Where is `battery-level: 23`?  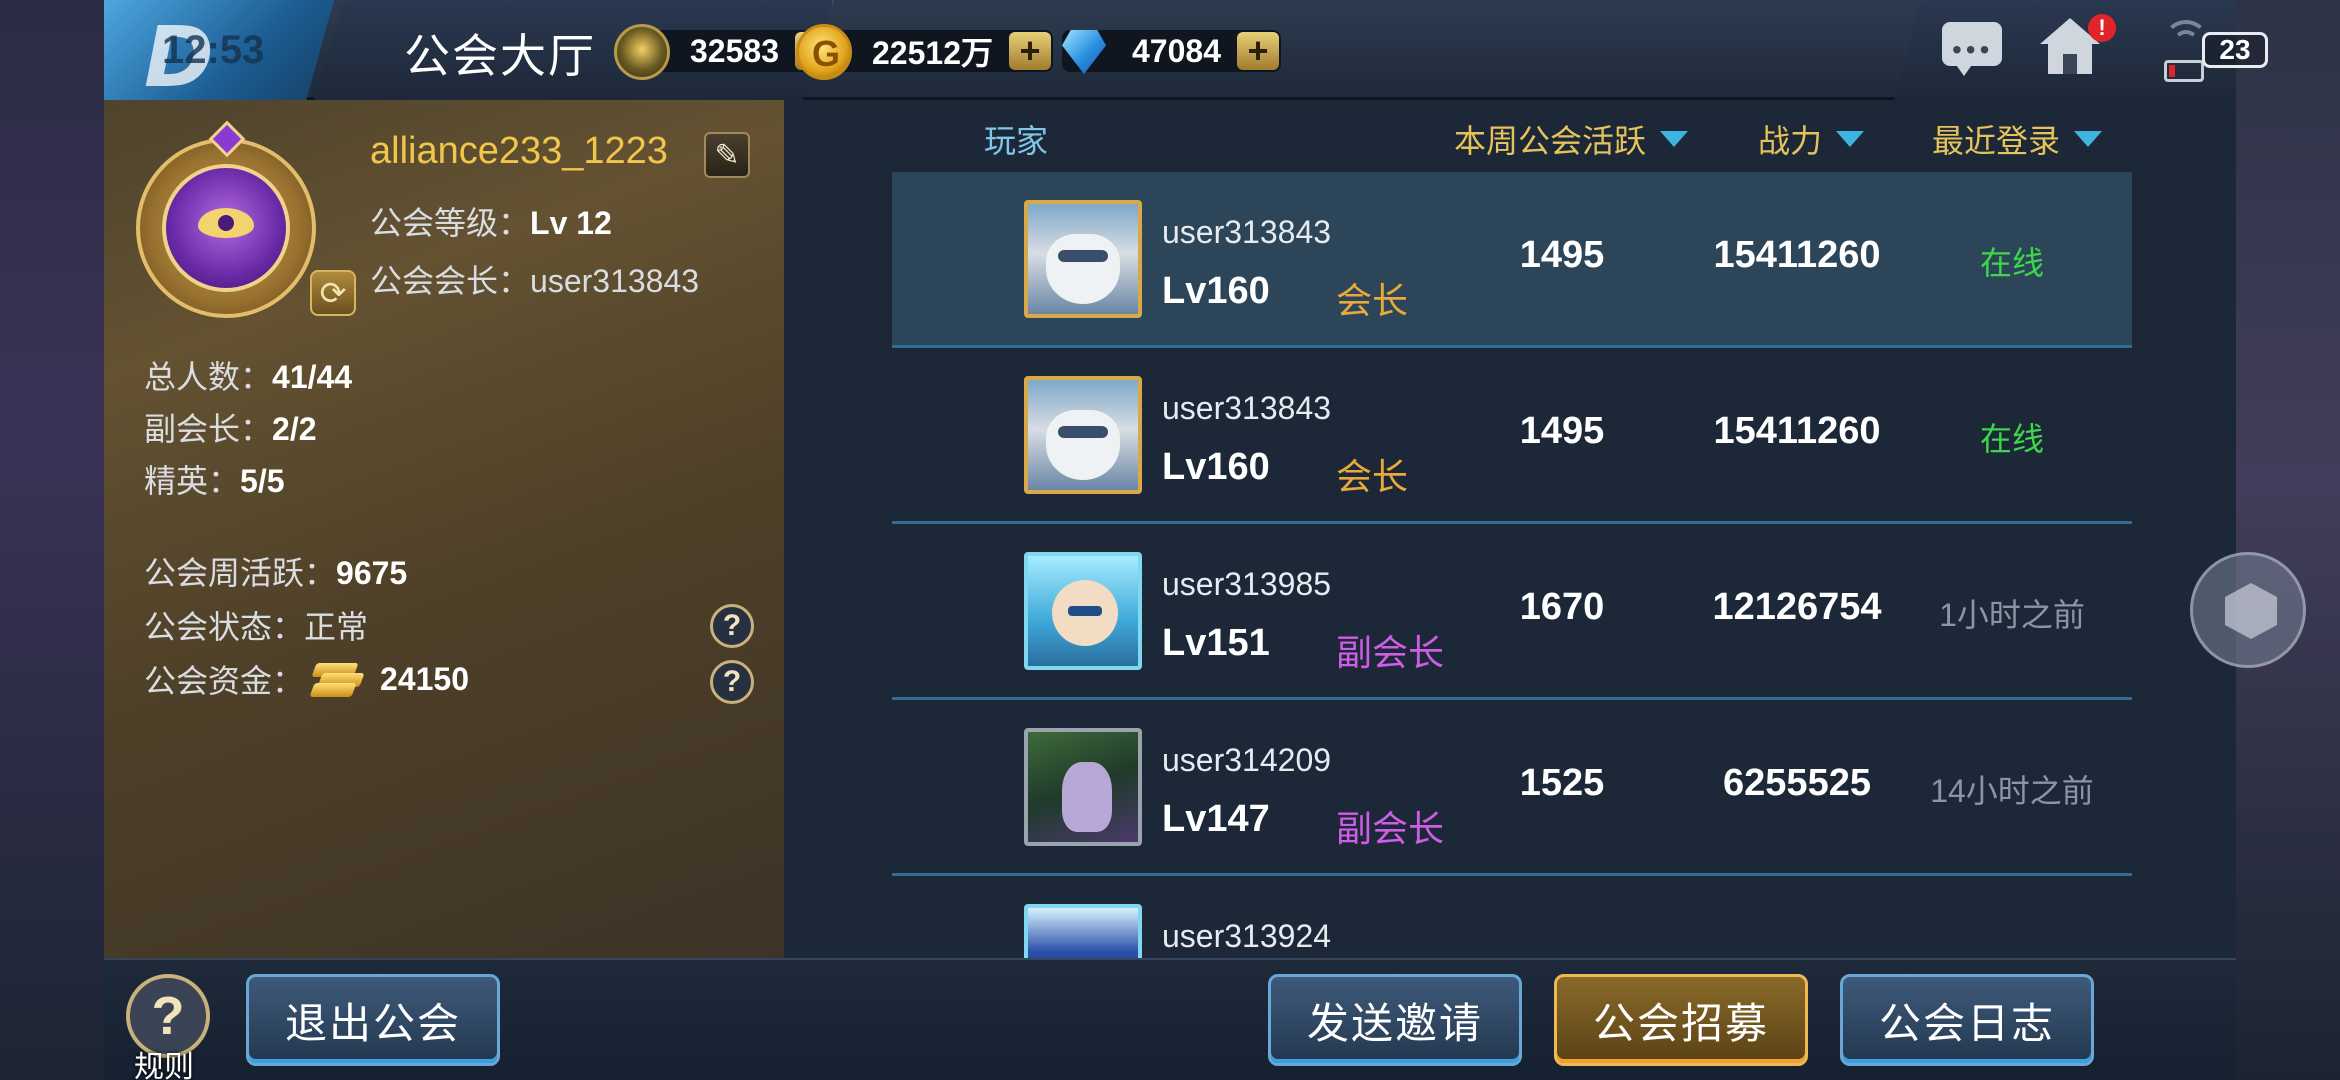 battery-level: 23 is located at coordinates (2235, 50).